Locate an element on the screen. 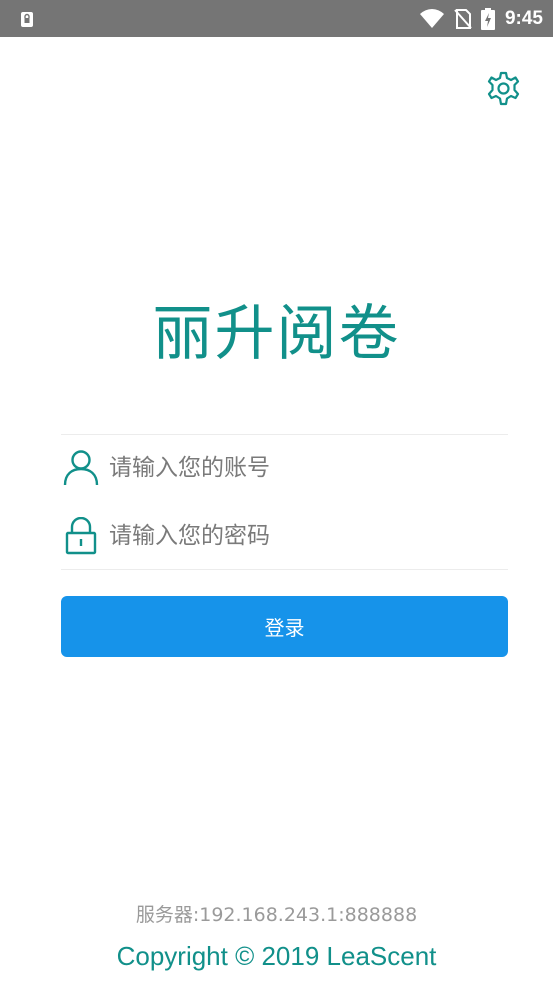 Image resolution: width=553 pixels, height=983 pixels. server-address: 服务器:192.168.243.1:888888 is located at coordinates (276, 915).